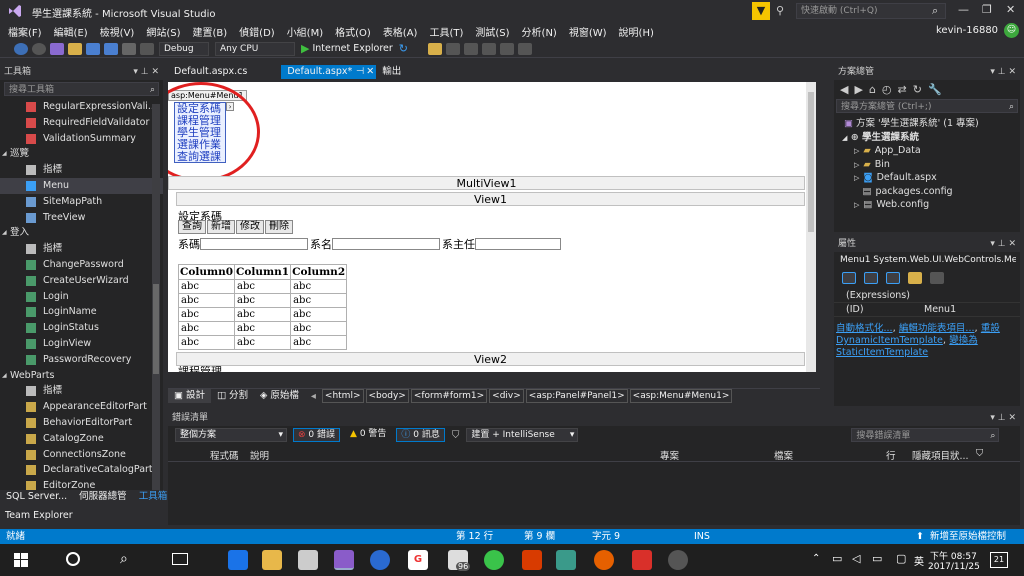 The image size is (1024, 576). What do you see at coordinates (927, 192) in the screenshot?
I see `solution-item: ▤ packages.config` at bounding box center [927, 192].